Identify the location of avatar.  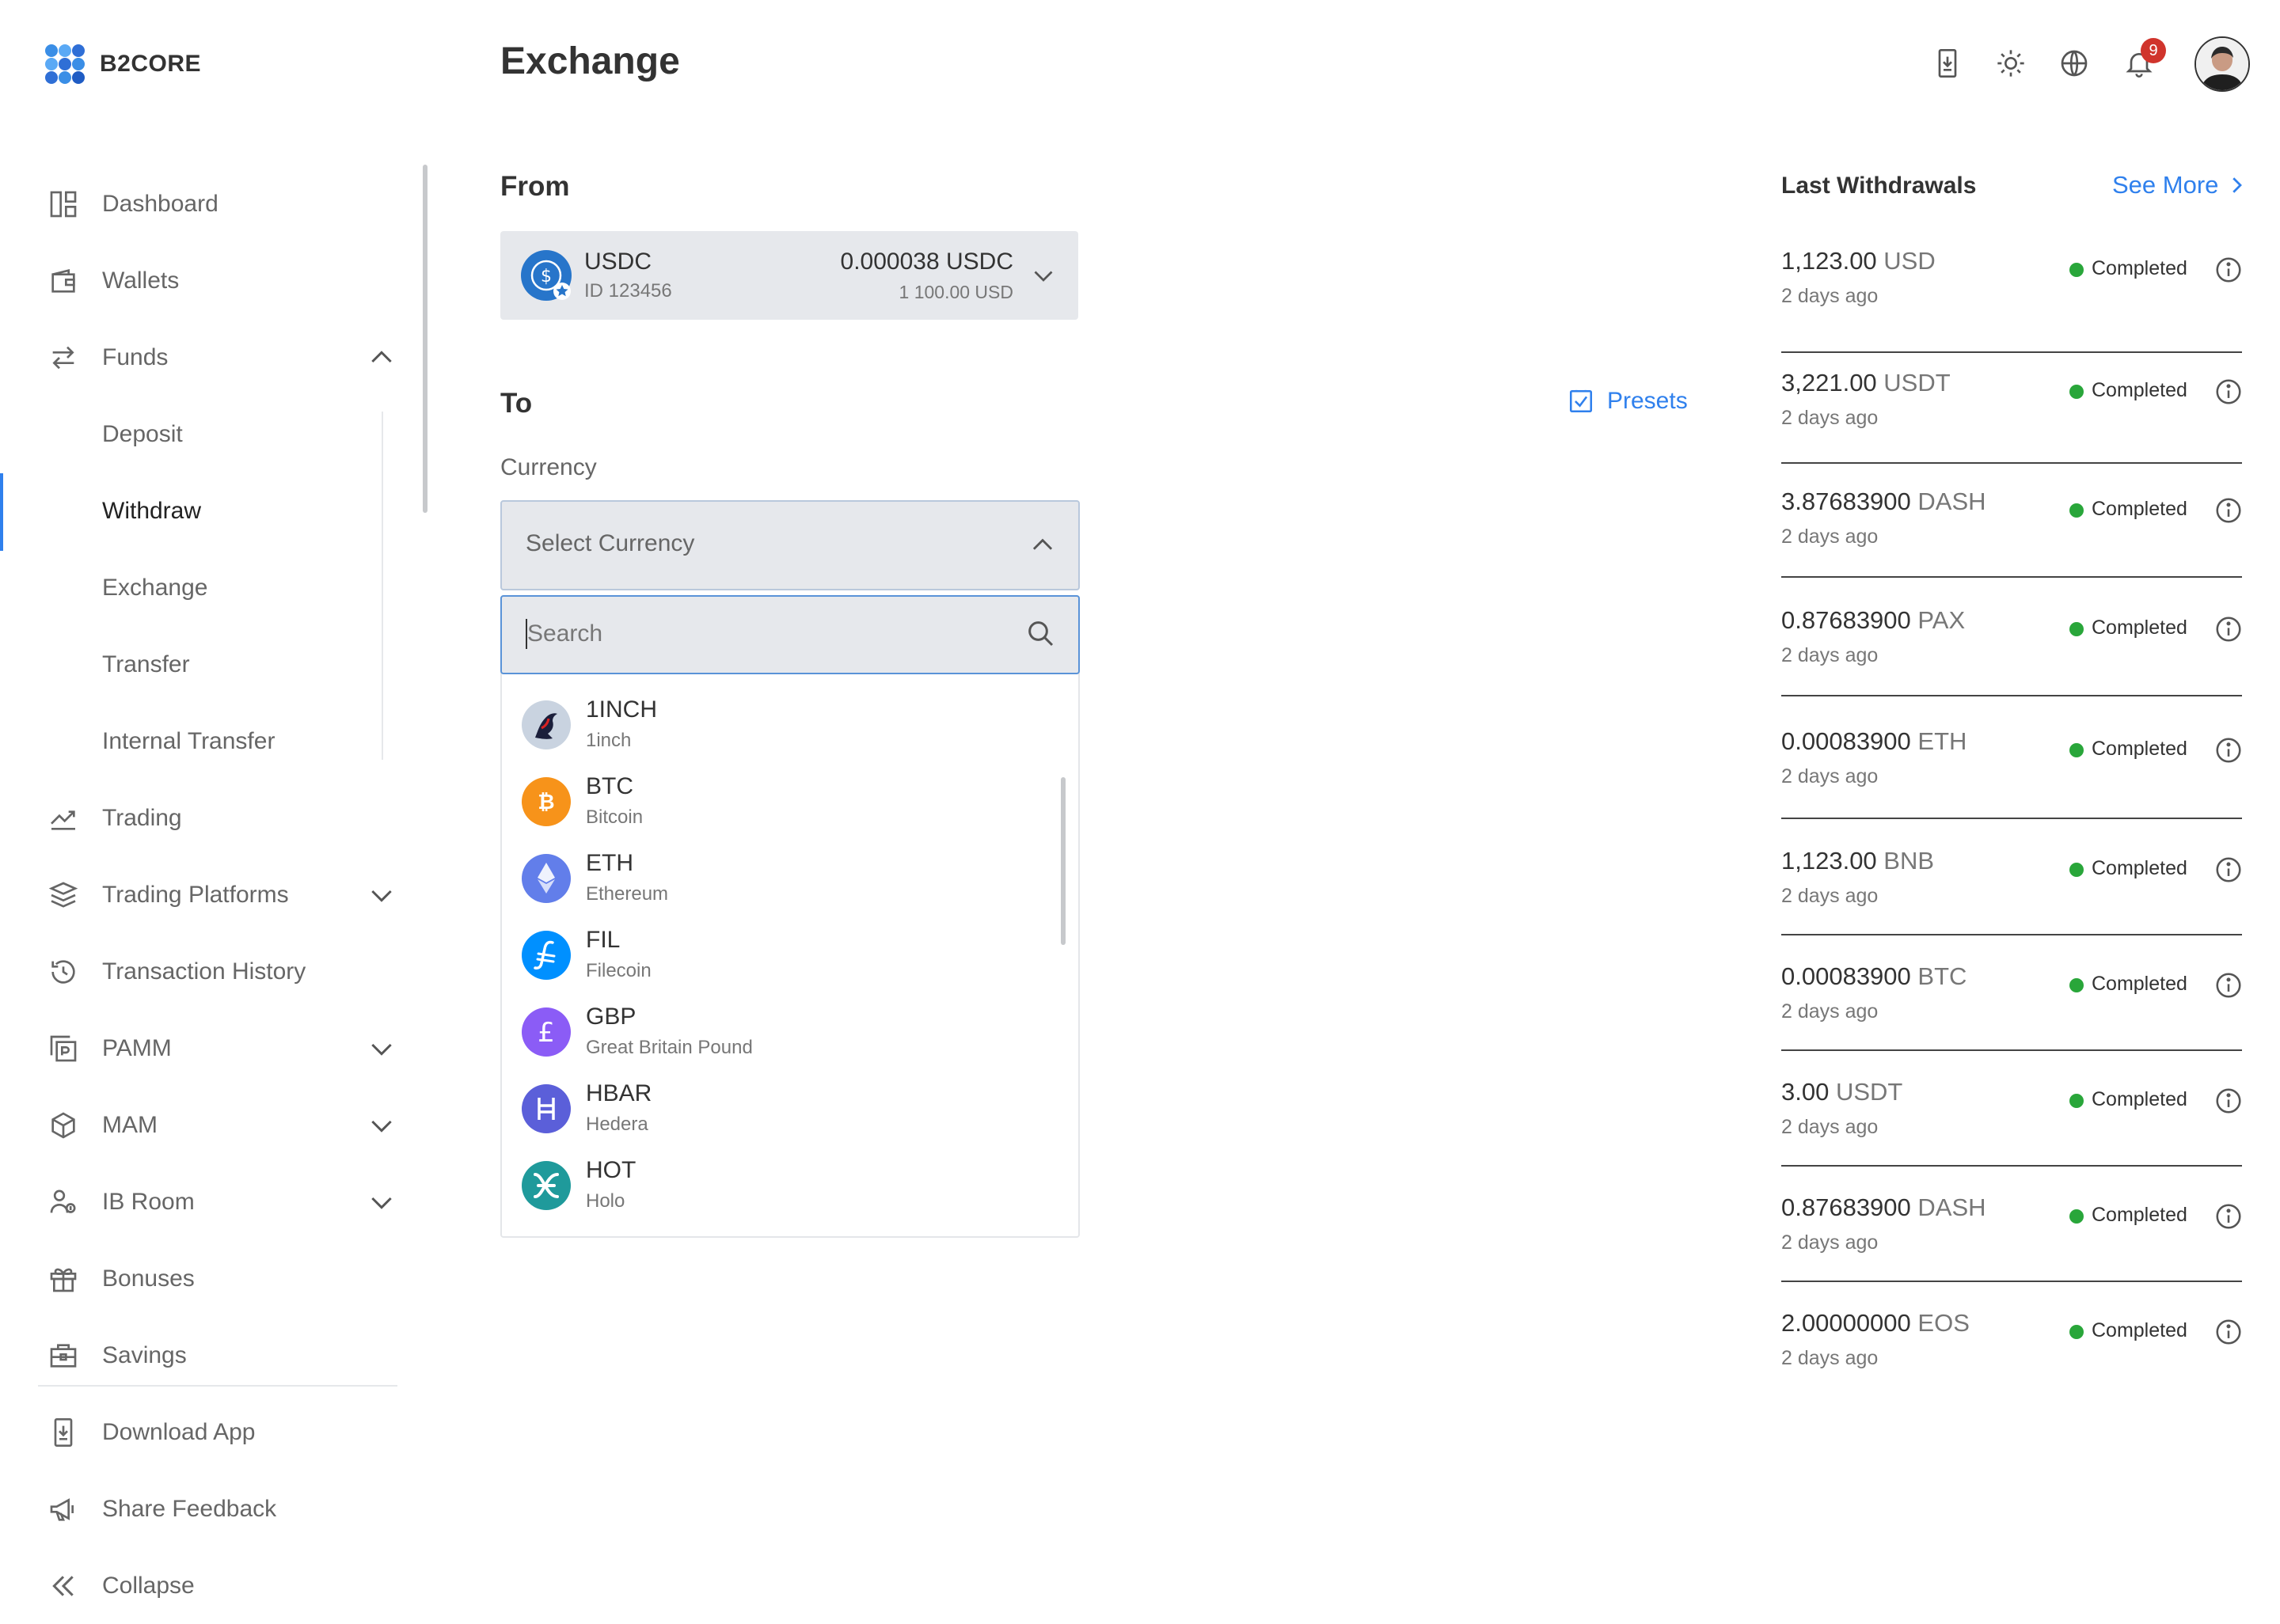
(2222, 64).